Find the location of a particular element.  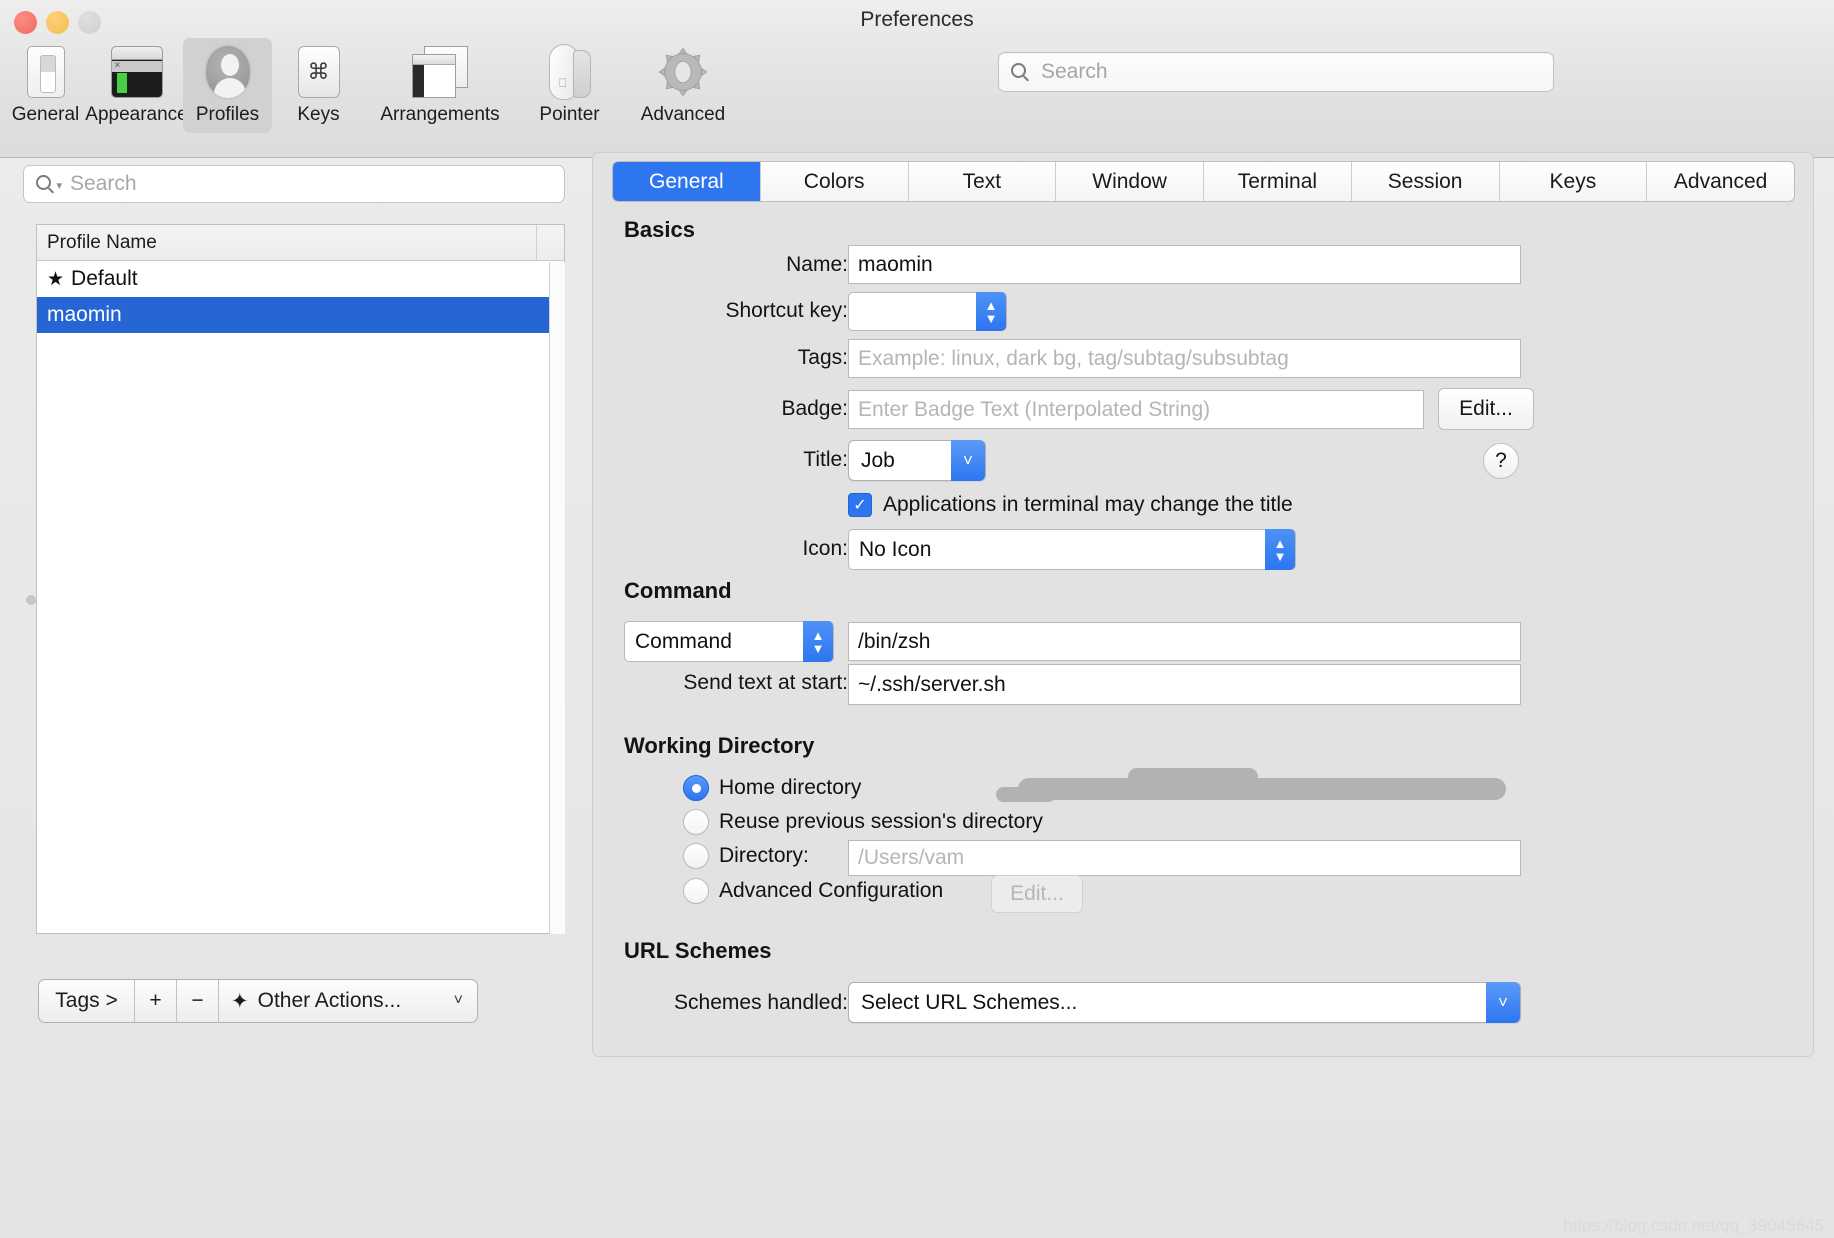

window-title: Preferences is located at coordinates (917, 19).